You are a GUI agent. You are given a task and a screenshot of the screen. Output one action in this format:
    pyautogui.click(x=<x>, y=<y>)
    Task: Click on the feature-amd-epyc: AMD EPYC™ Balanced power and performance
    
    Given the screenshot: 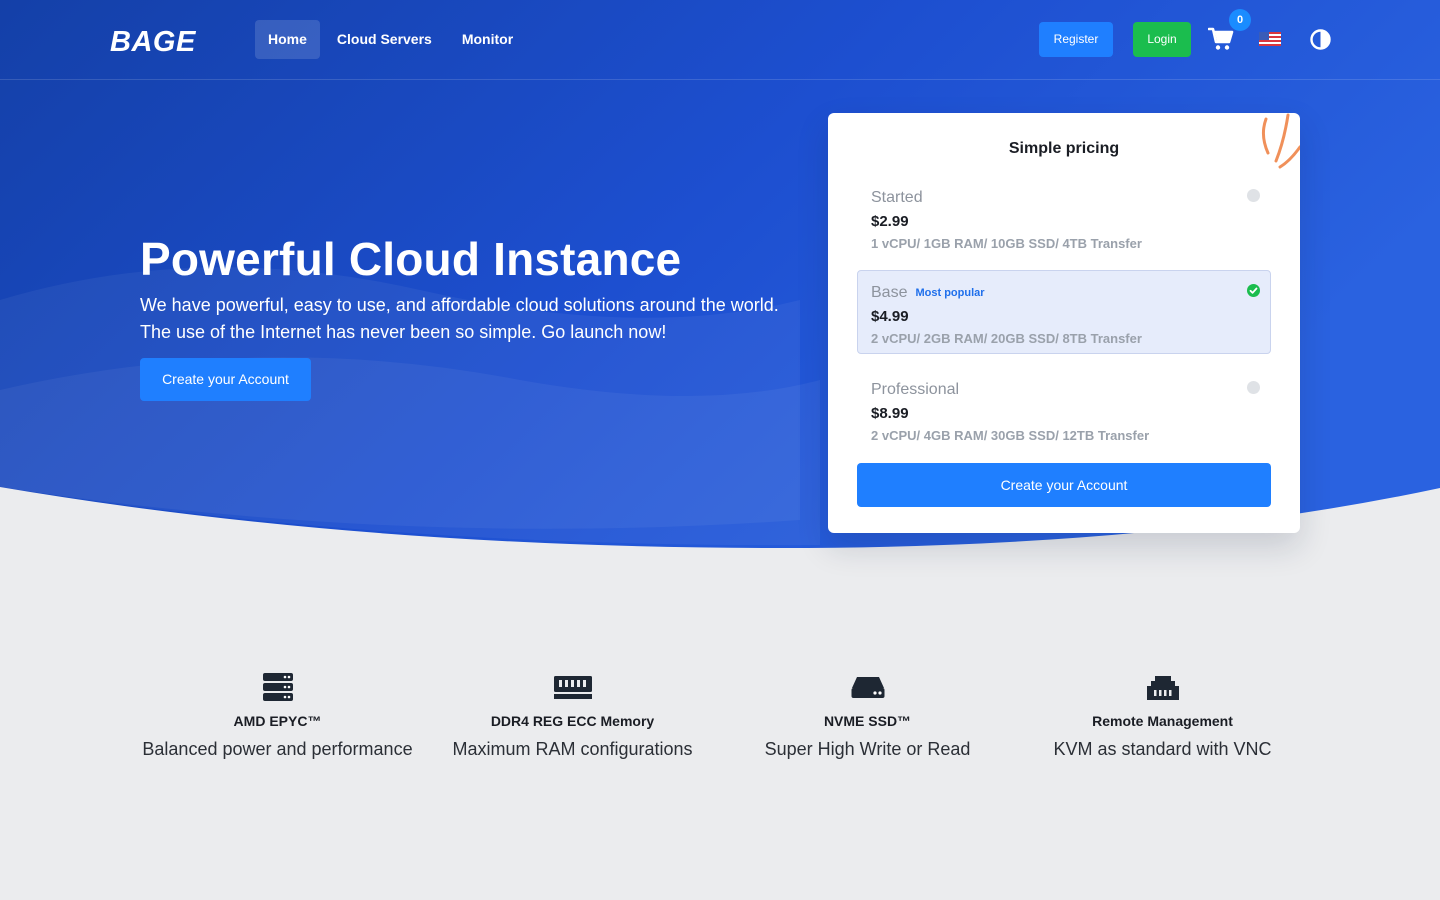 What is the action you would take?
    pyautogui.click(x=277, y=716)
    